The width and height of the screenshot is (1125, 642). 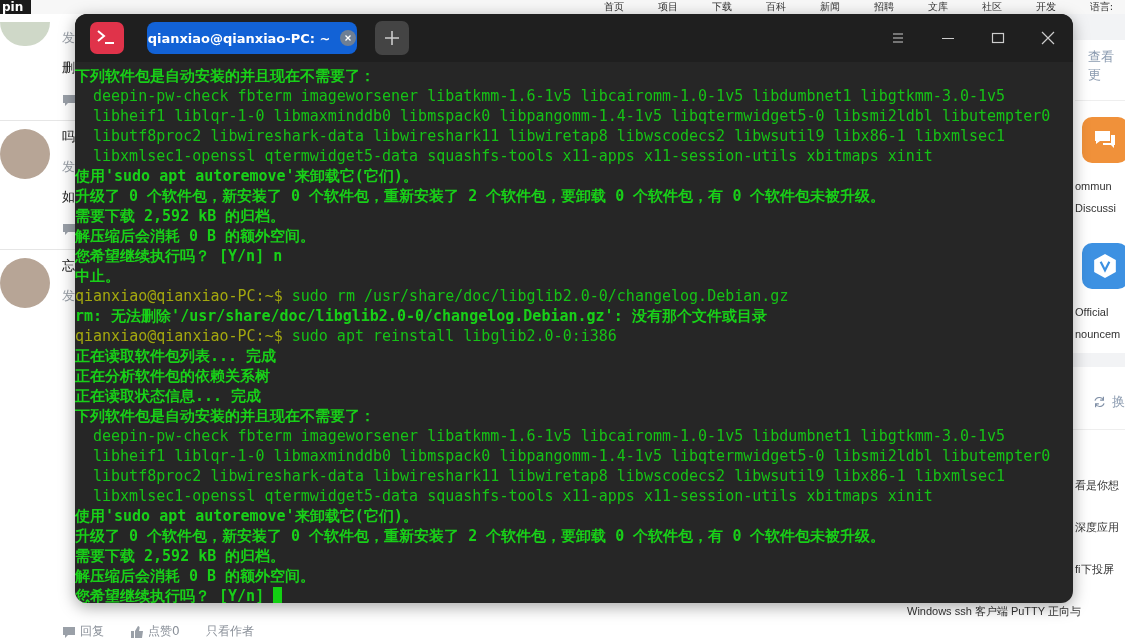 I want to click on post-text: 吗, so click(x=69, y=137).